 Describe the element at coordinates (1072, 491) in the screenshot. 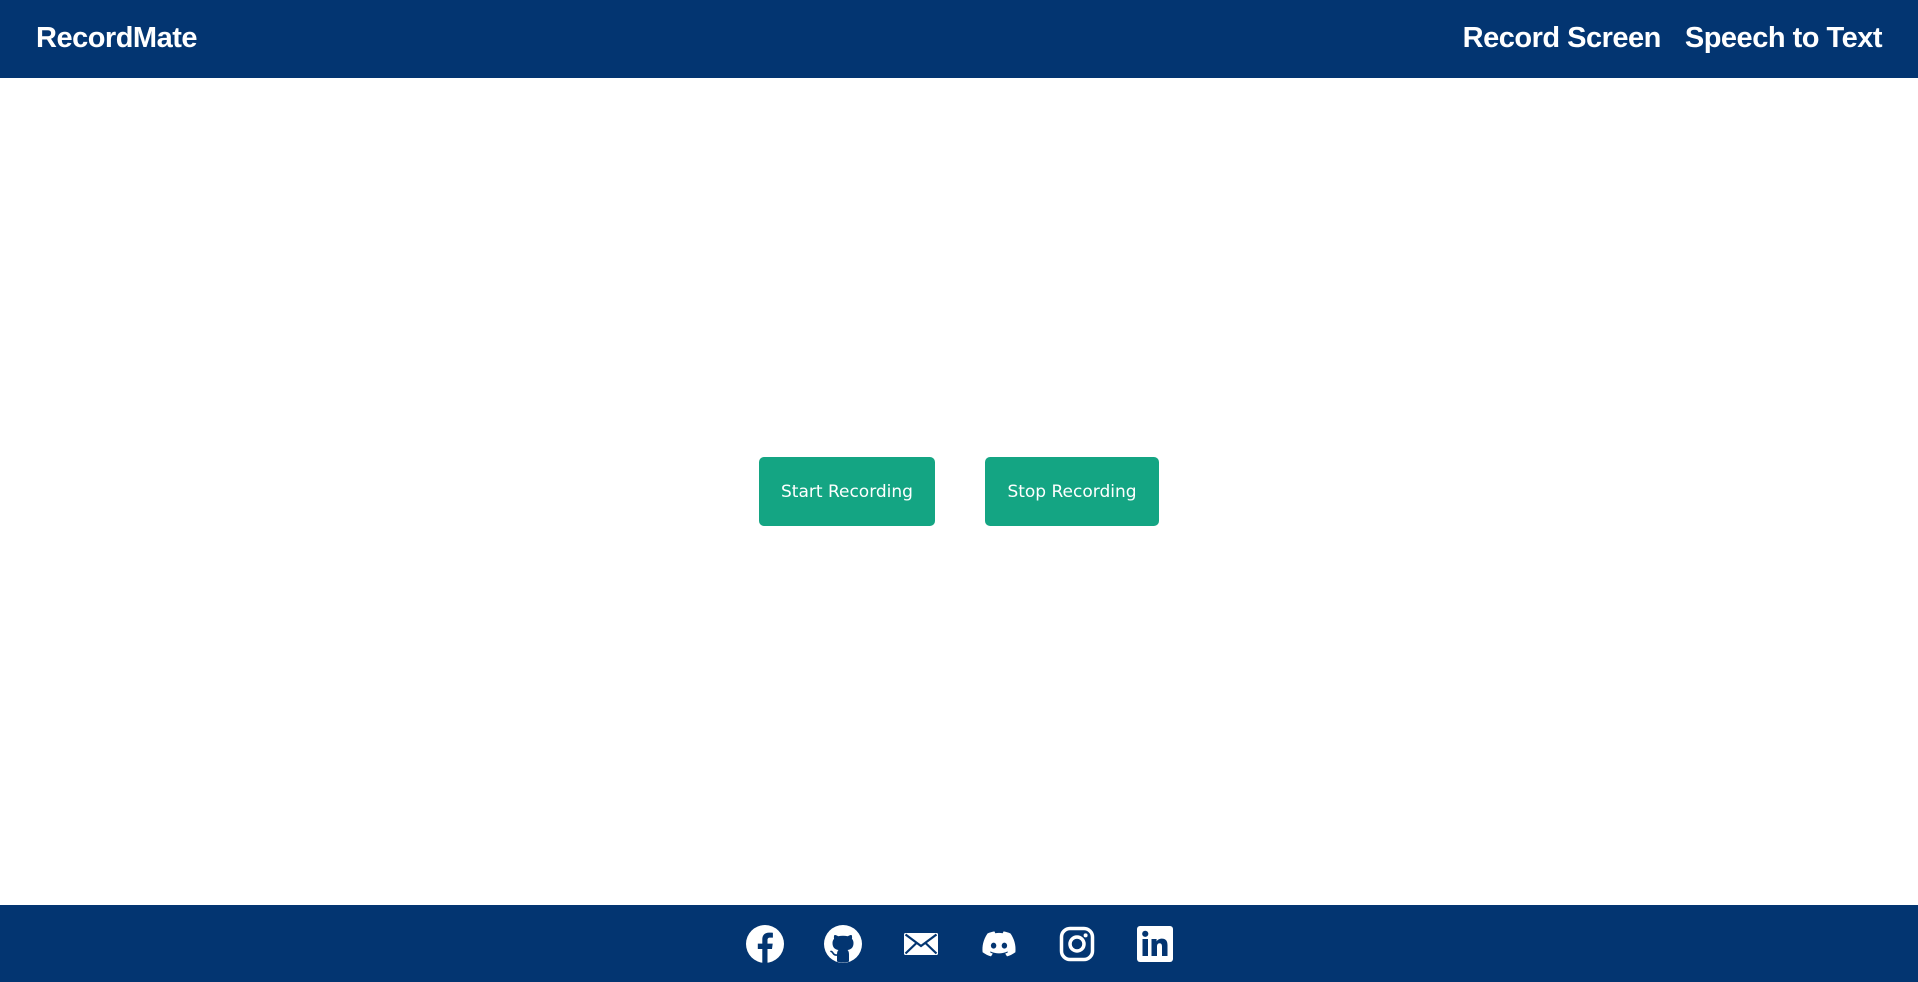

I see `stop-recording-button: Stop Recording` at that location.